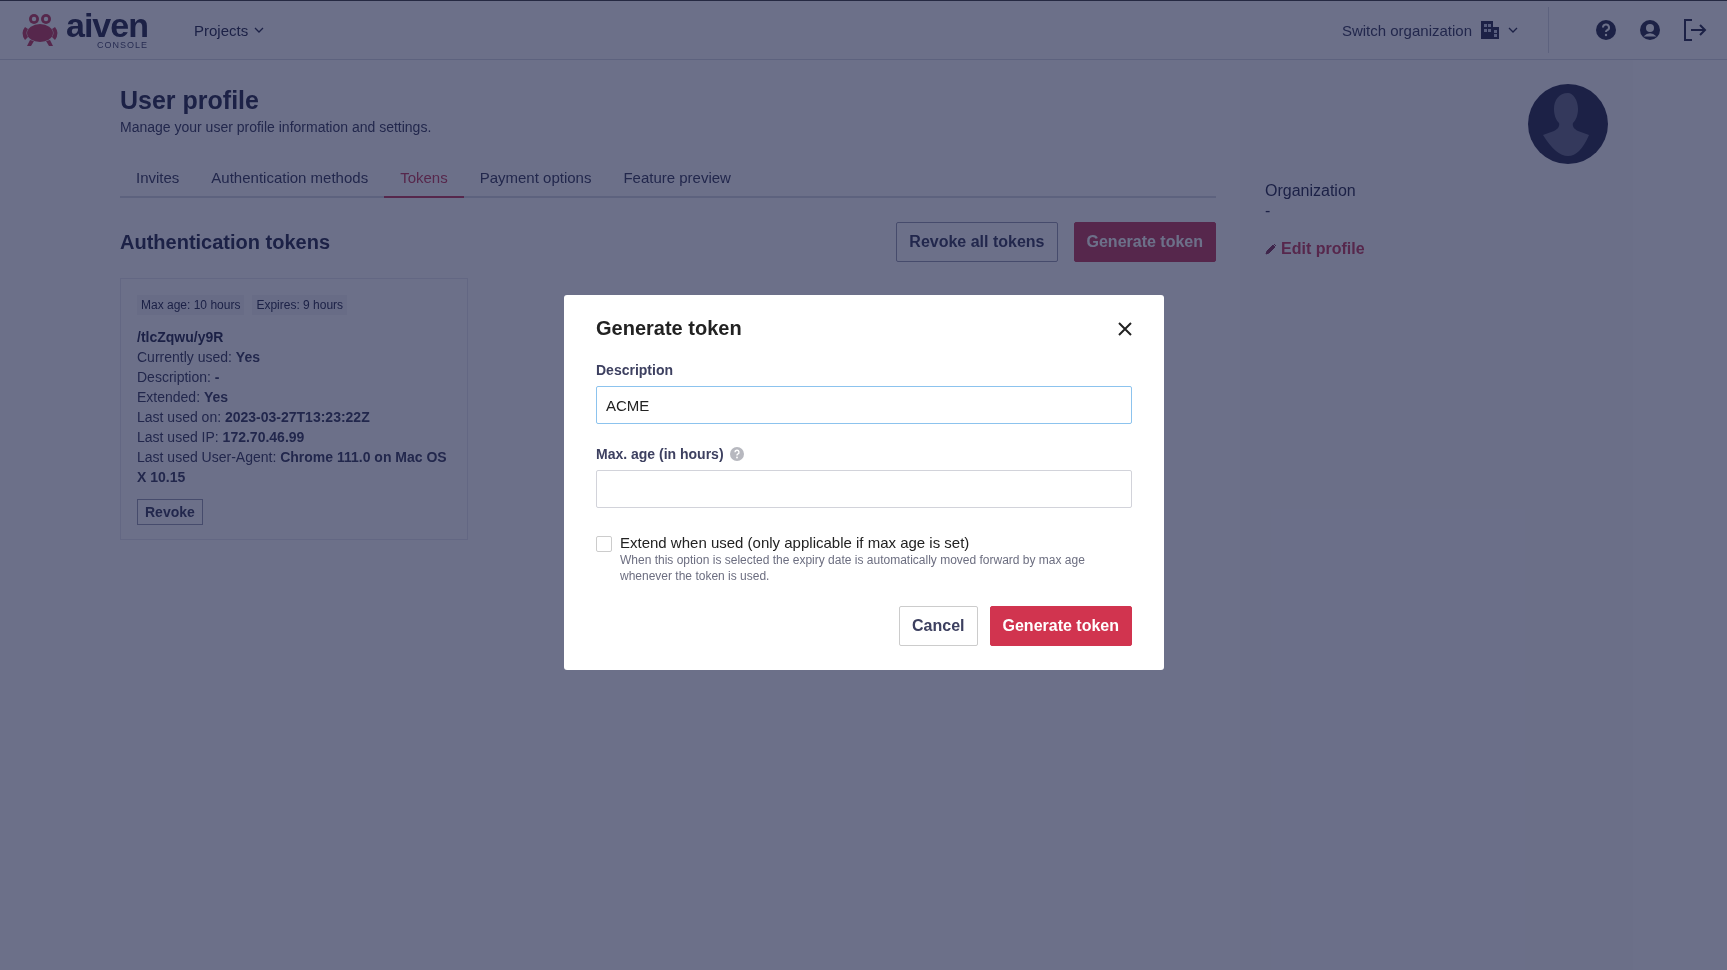  What do you see at coordinates (181, 337) in the screenshot?
I see `token-name: /tlcZqwu/y9R` at bounding box center [181, 337].